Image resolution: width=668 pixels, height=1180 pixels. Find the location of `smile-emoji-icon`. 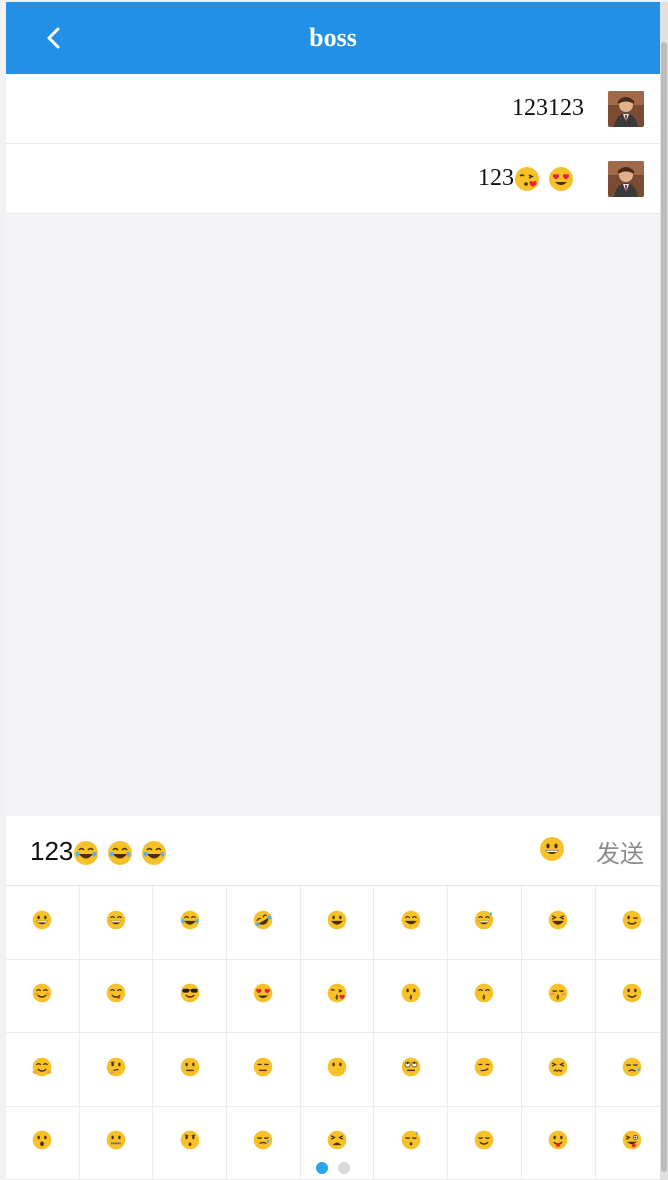

smile-emoji-icon is located at coordinates (411, 922).